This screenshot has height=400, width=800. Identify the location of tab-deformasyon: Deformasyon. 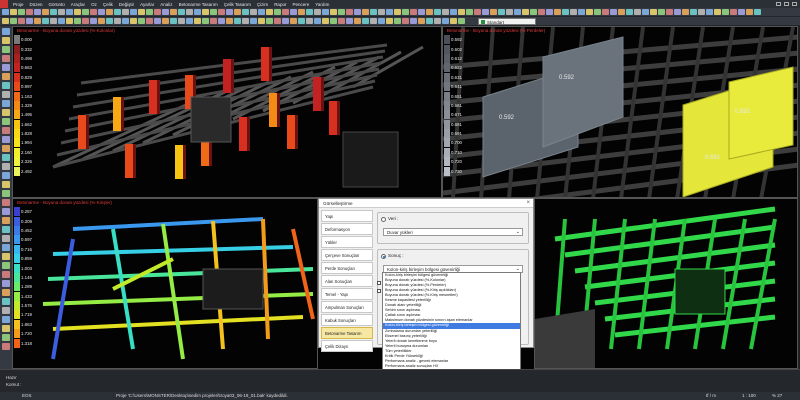
(347, 229).